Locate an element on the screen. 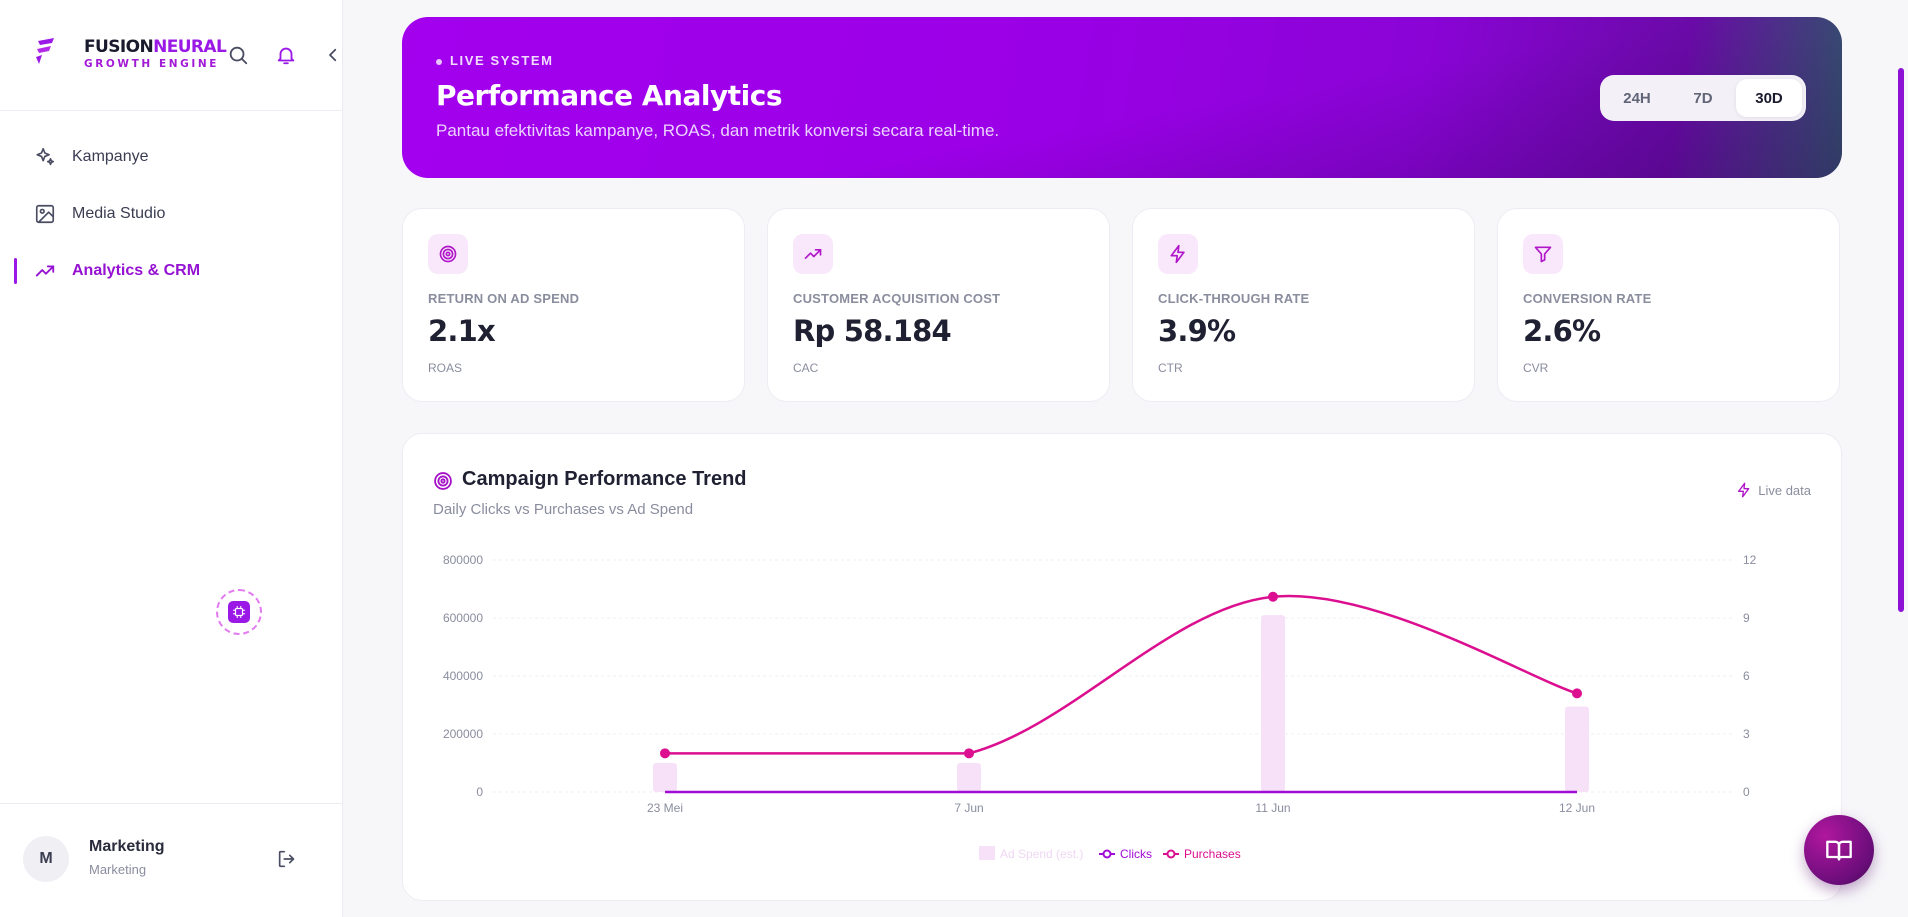 The height and width of the screenshot is (917, 1908). image-icon is located at coordinates (45, 214).